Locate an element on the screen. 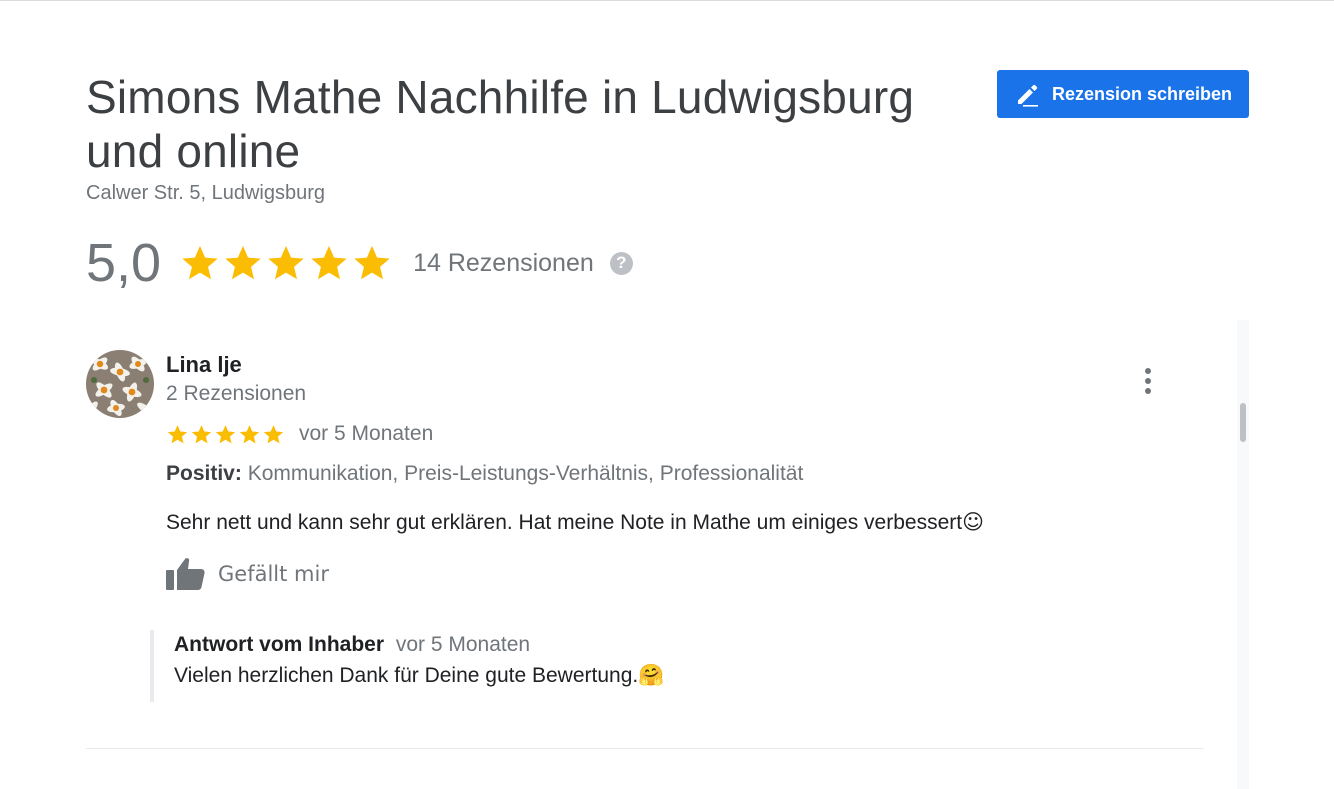  review-stars is located at coordinates (225, 434).